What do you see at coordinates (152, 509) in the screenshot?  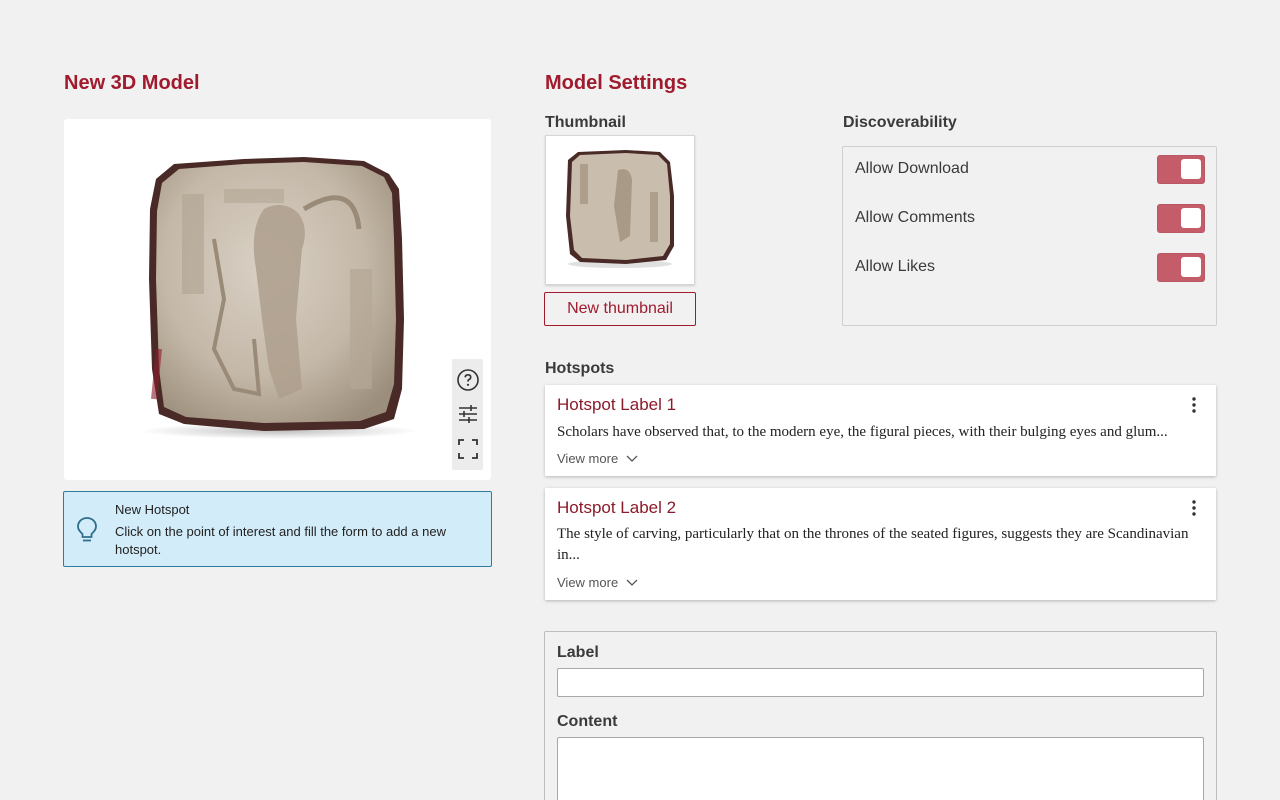 I see `hint-title: New Hotspot` at bounding box center [152, 509].